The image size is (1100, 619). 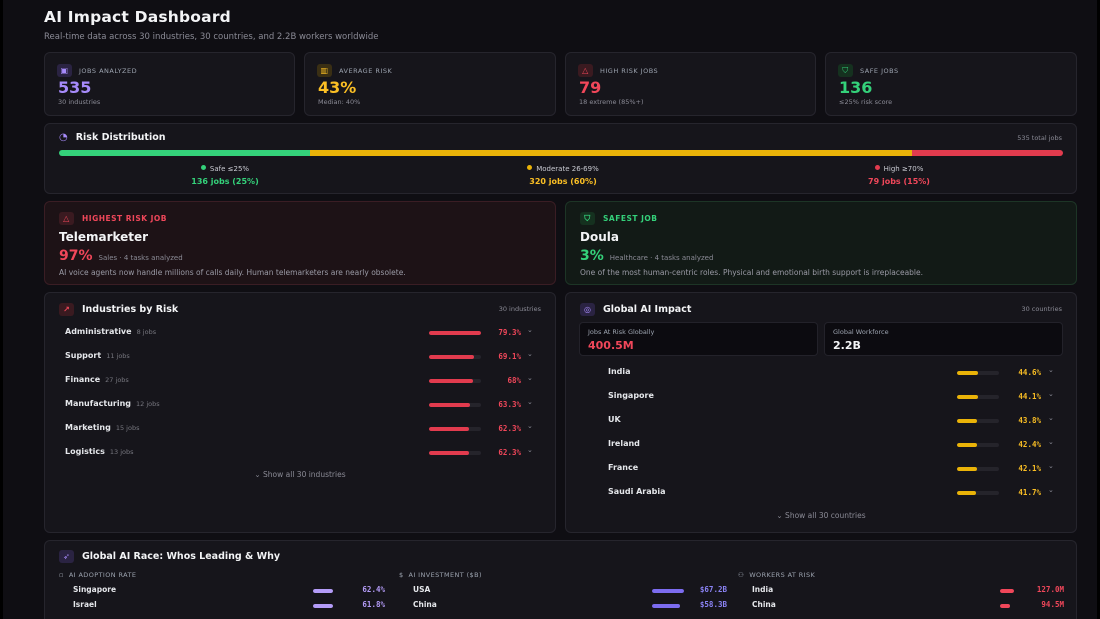 I want to click on country-name: Singapore, so click(x=631, y=395).